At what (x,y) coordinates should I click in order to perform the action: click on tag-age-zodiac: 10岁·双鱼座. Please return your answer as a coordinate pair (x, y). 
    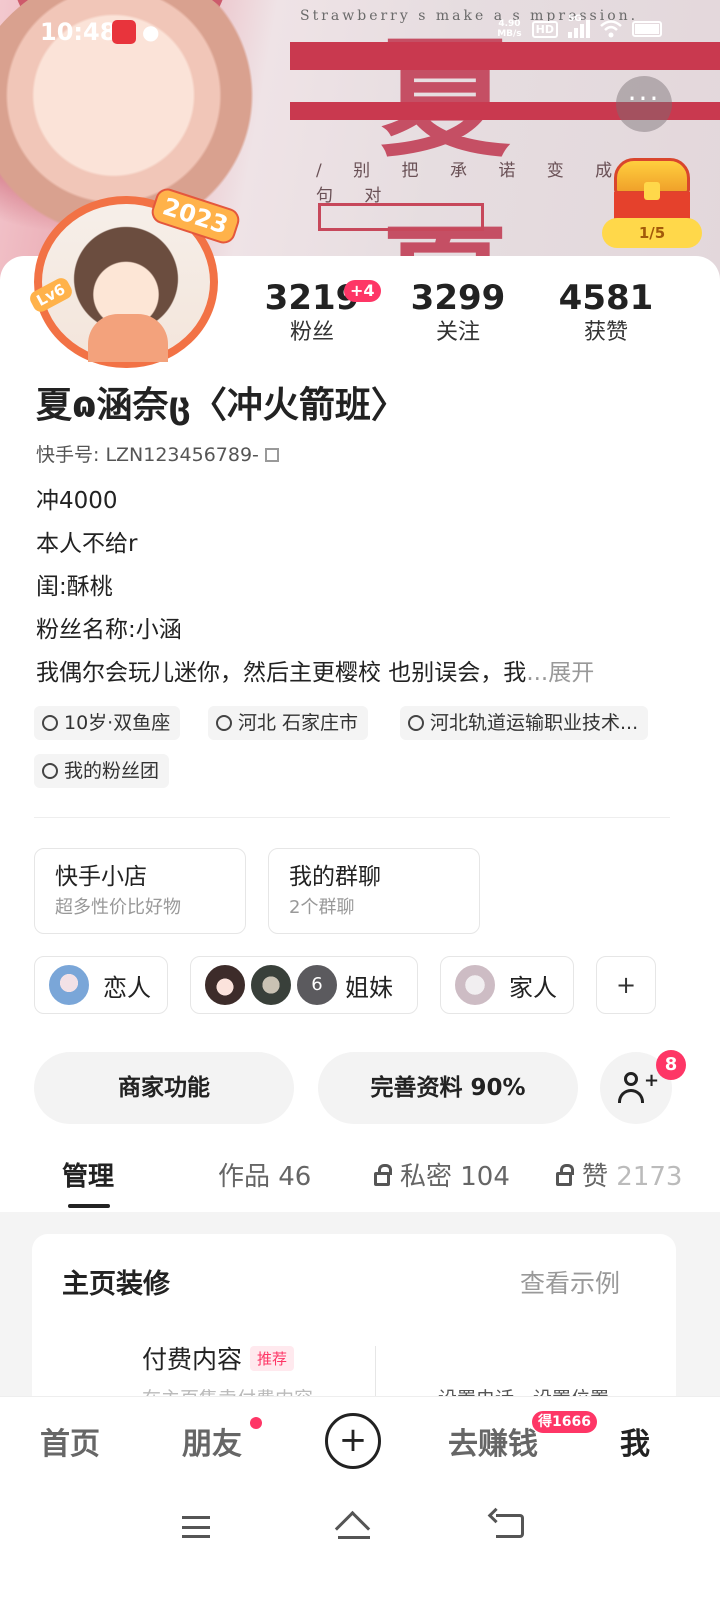
    Looking at the image, I should click on (107, 723).